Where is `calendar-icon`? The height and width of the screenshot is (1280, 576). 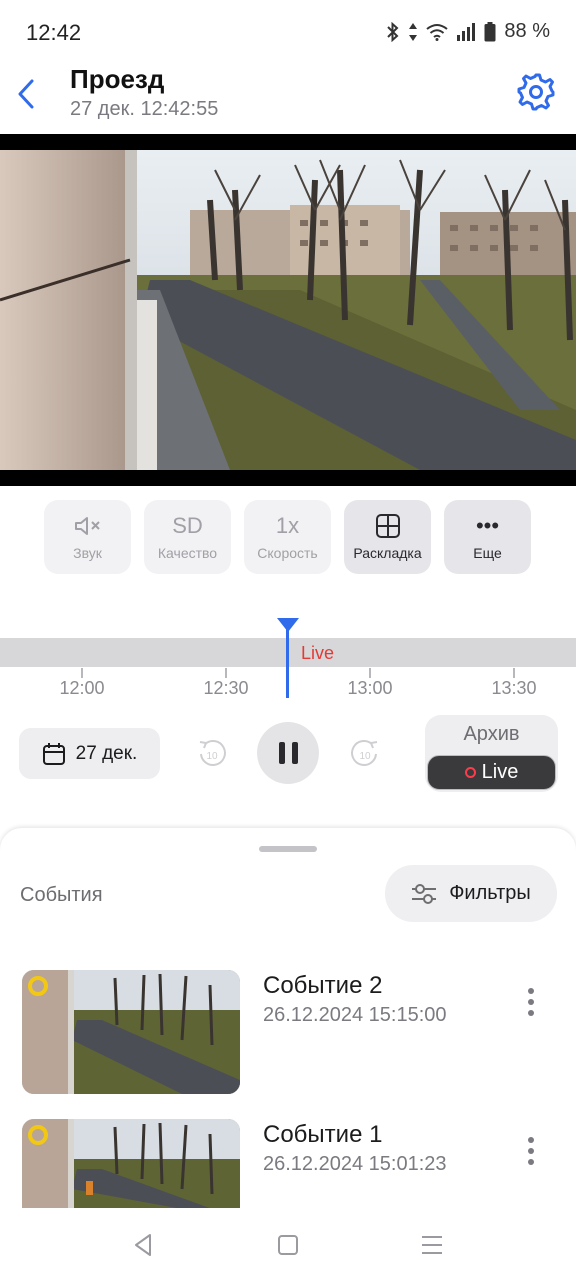 calendar-icon is located at coordinates (53, 753).